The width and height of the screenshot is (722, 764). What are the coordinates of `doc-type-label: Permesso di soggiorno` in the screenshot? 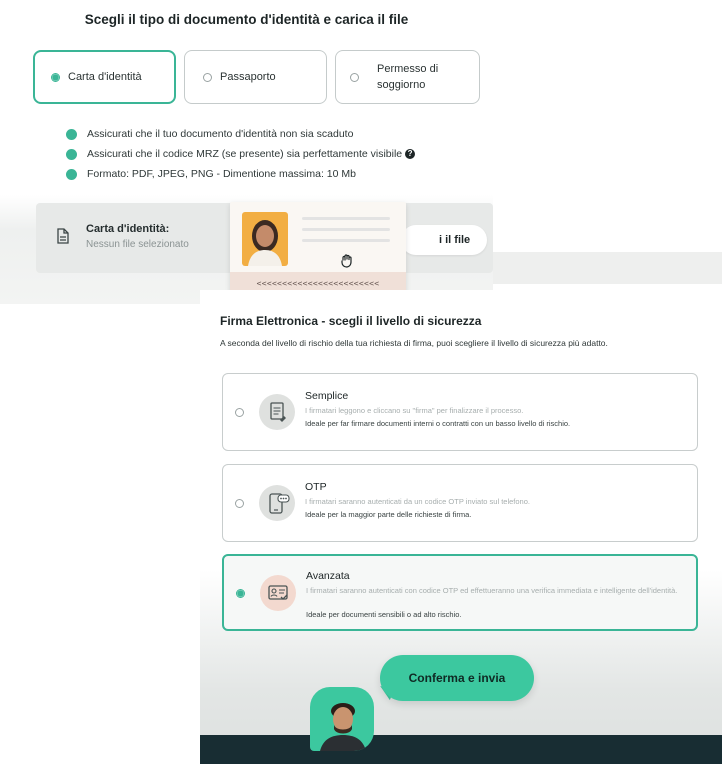 It's located at (408, 77).